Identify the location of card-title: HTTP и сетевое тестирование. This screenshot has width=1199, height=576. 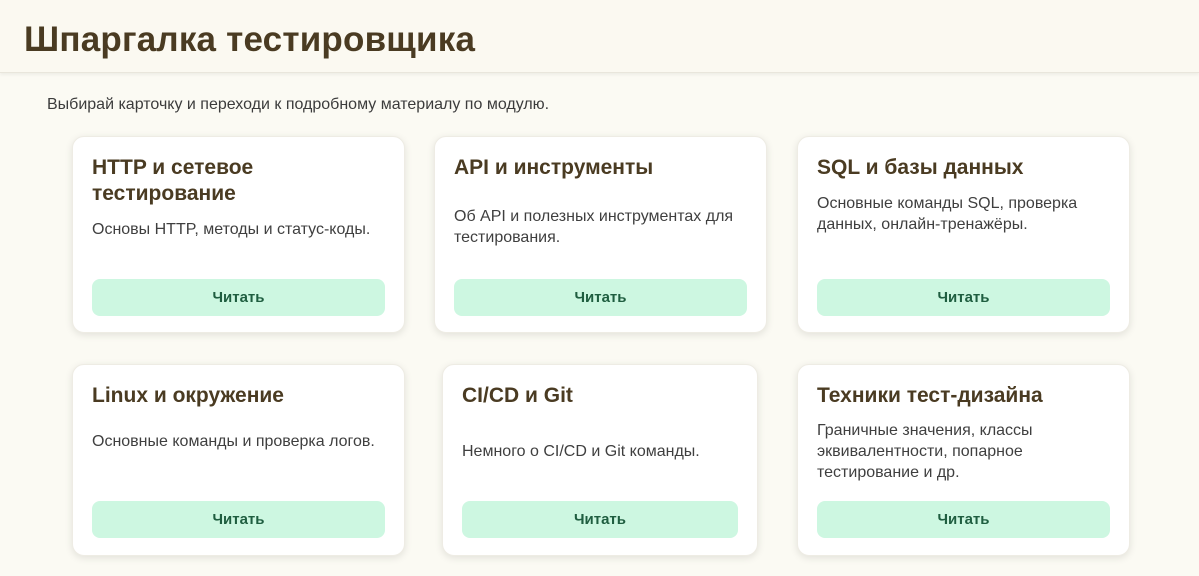
(173, 180).